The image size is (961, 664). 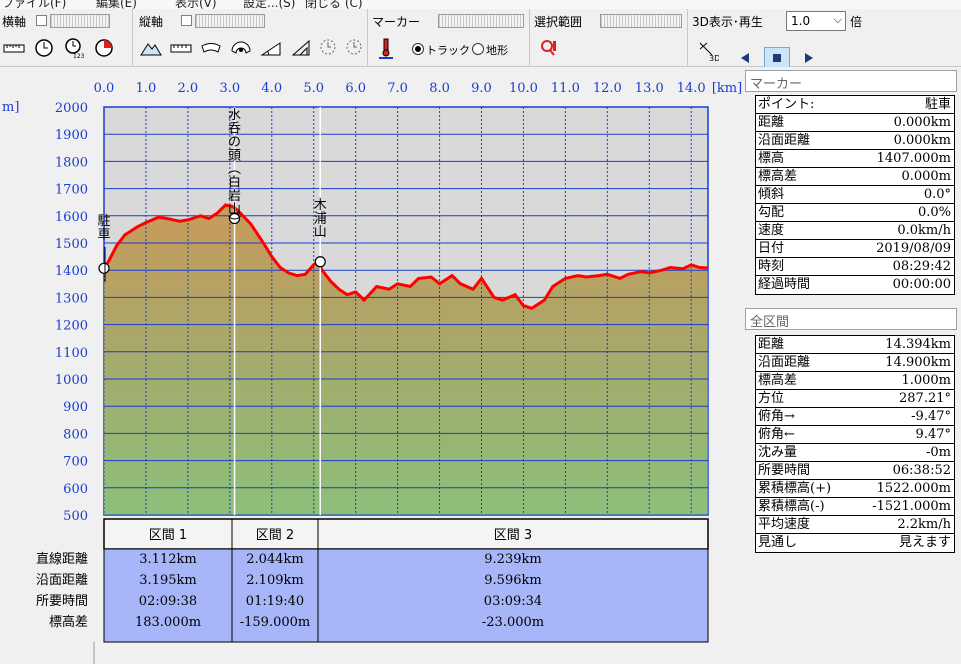 What do you see at coordinates (44, 48) in the screenshot?
I see `clock-icon` at bounding box center [44, 48].